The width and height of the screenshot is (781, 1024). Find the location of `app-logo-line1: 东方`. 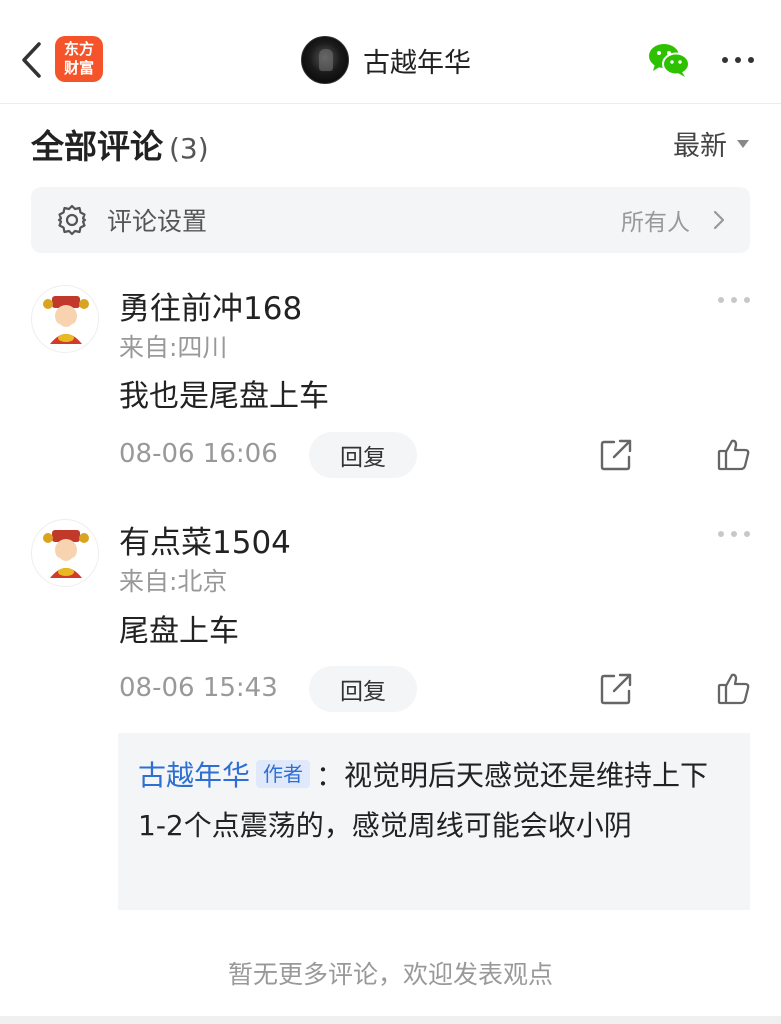

app-logo-line1: 东方 is located at coordinates (78, 49).